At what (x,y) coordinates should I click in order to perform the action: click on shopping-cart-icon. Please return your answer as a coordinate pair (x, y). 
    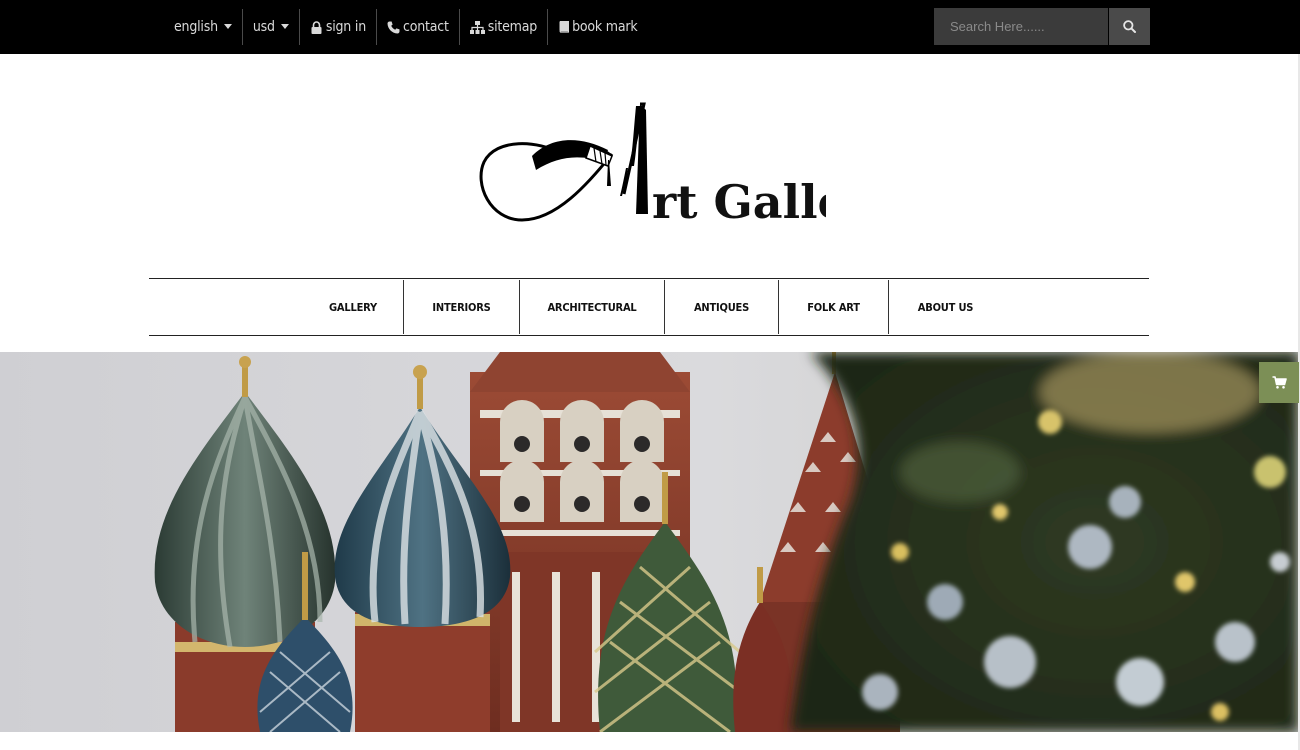
    Looking at the image, I should click on (1279, 382).